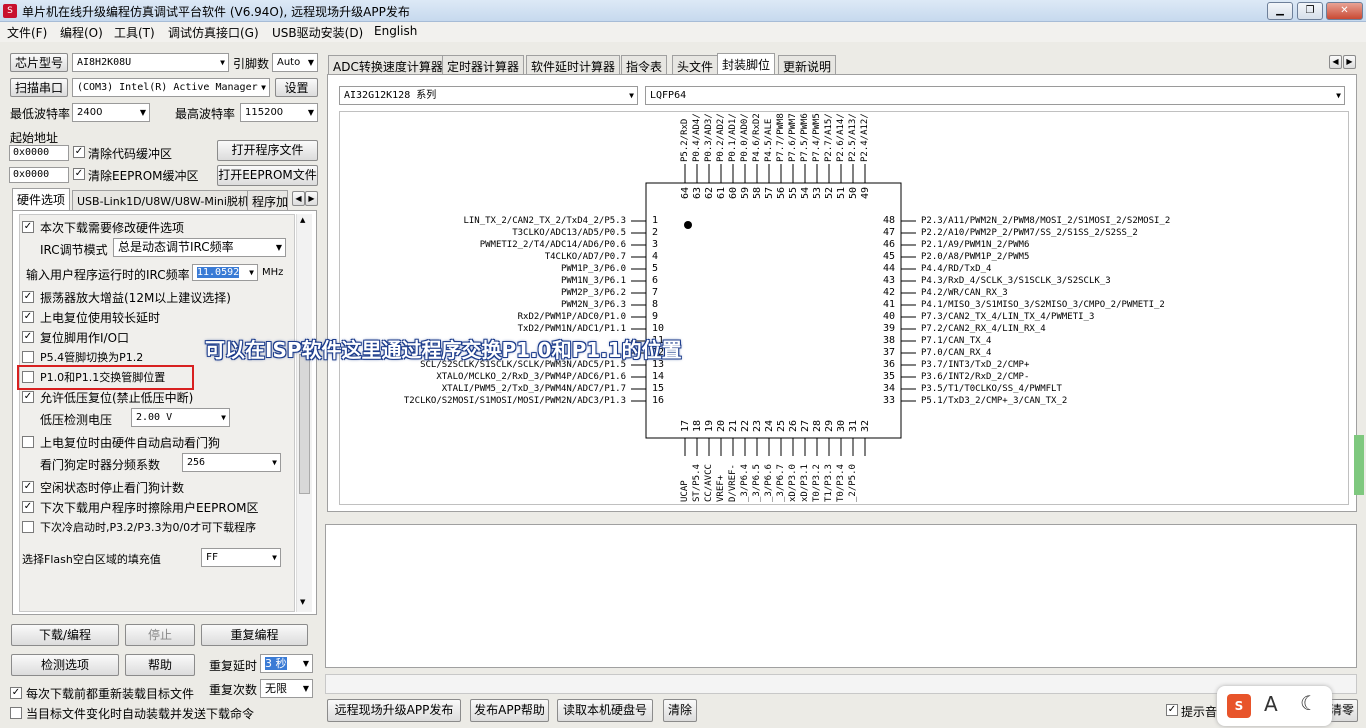 Image resolution: width=1366 pixels, height=728 pixels. I want to click on pin-number: 2, so click(655, 232).